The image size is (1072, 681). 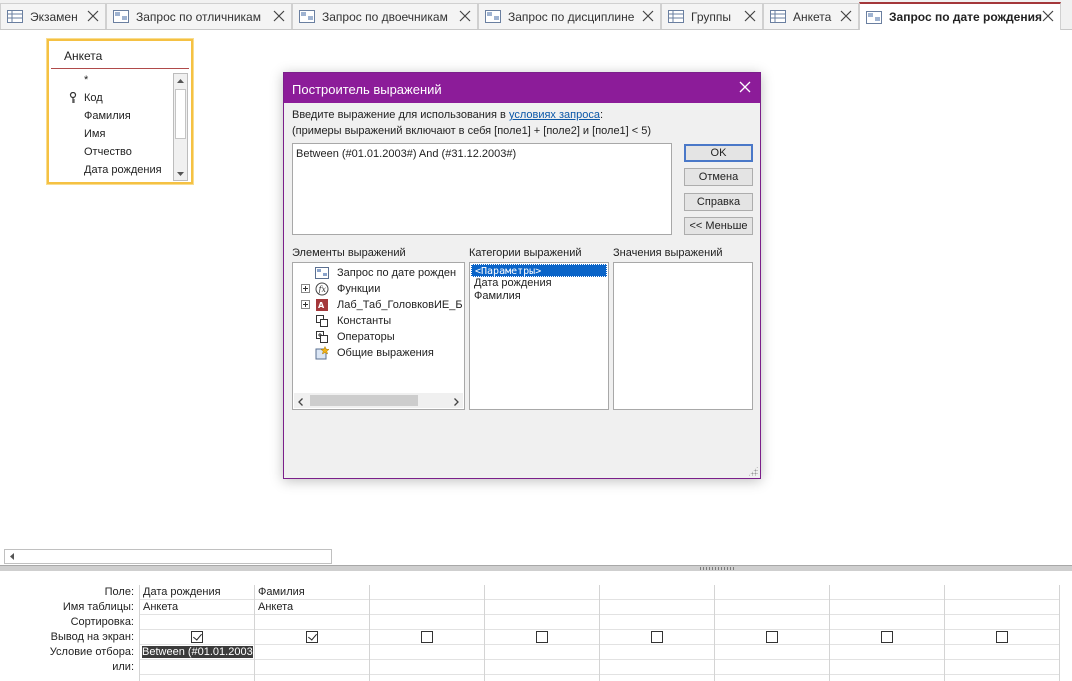 I want to click on ok-button: OK, so click(x=718, y=153).